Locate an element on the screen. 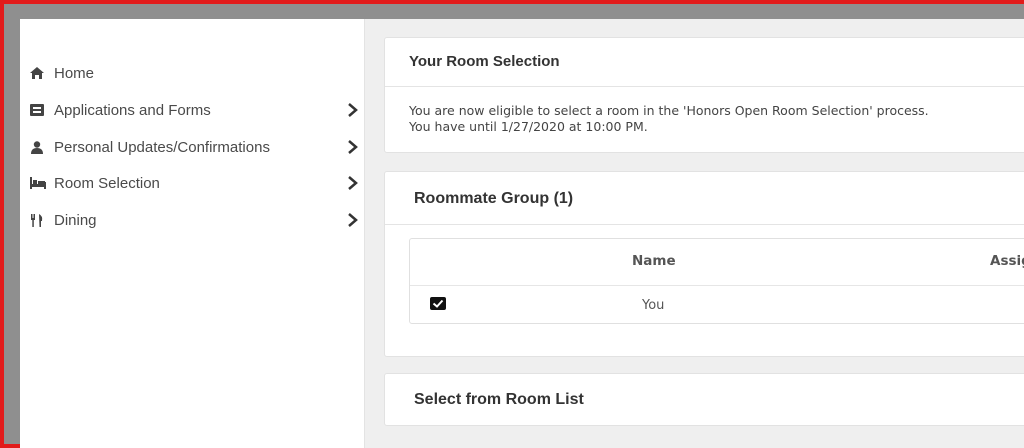  bed-icon is located at coordinates (40, 183).